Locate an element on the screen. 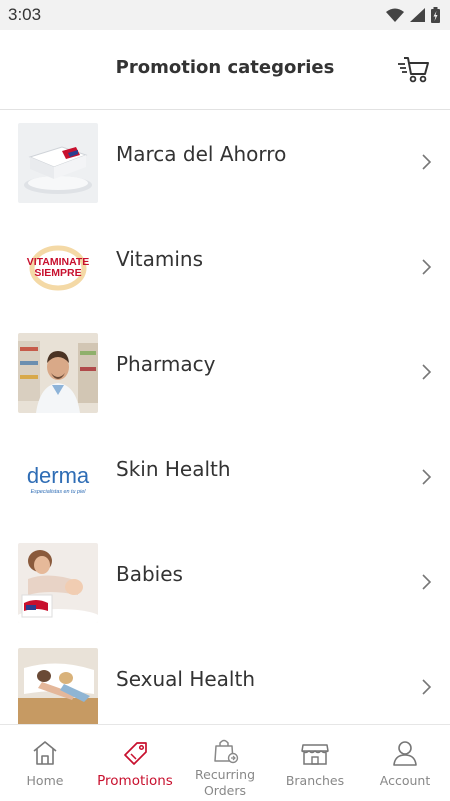 The image size is (450, 801). app-header: Promotion categories is located at coordinates (225, 70).